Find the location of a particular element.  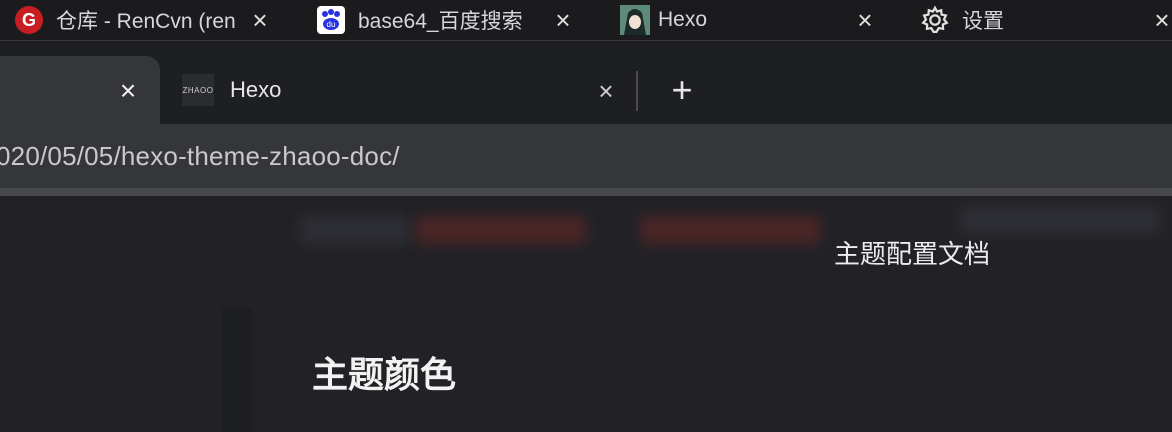

zhaoo-favicon-icon: ZHAOO is located at coordinates (198, 90).